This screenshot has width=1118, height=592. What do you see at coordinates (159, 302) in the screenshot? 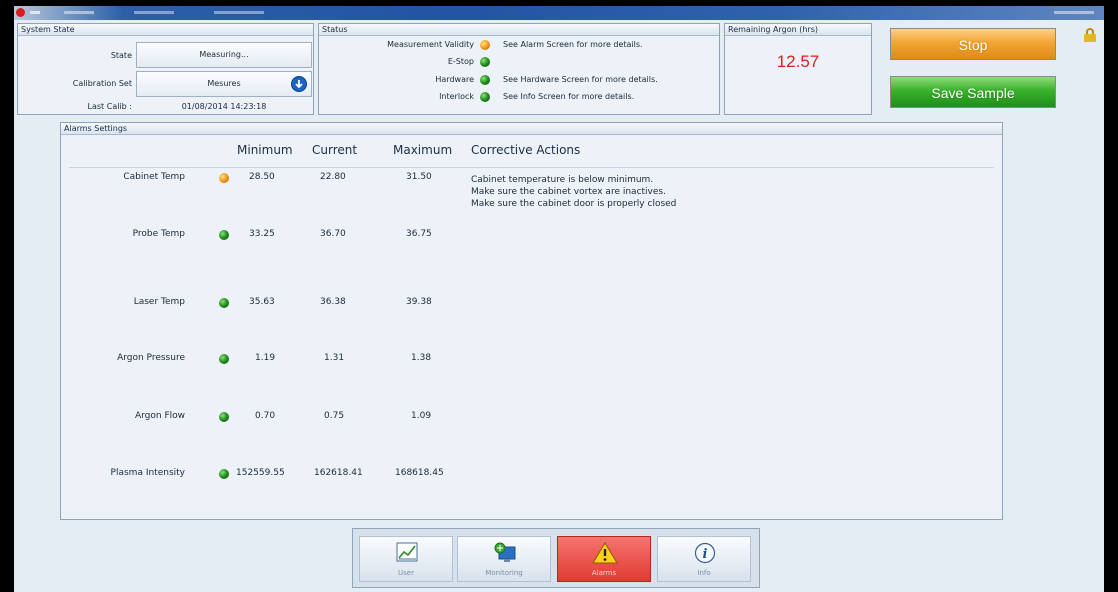
I see `alarm-name: Laser Temp` at bounding box center [159, 302].